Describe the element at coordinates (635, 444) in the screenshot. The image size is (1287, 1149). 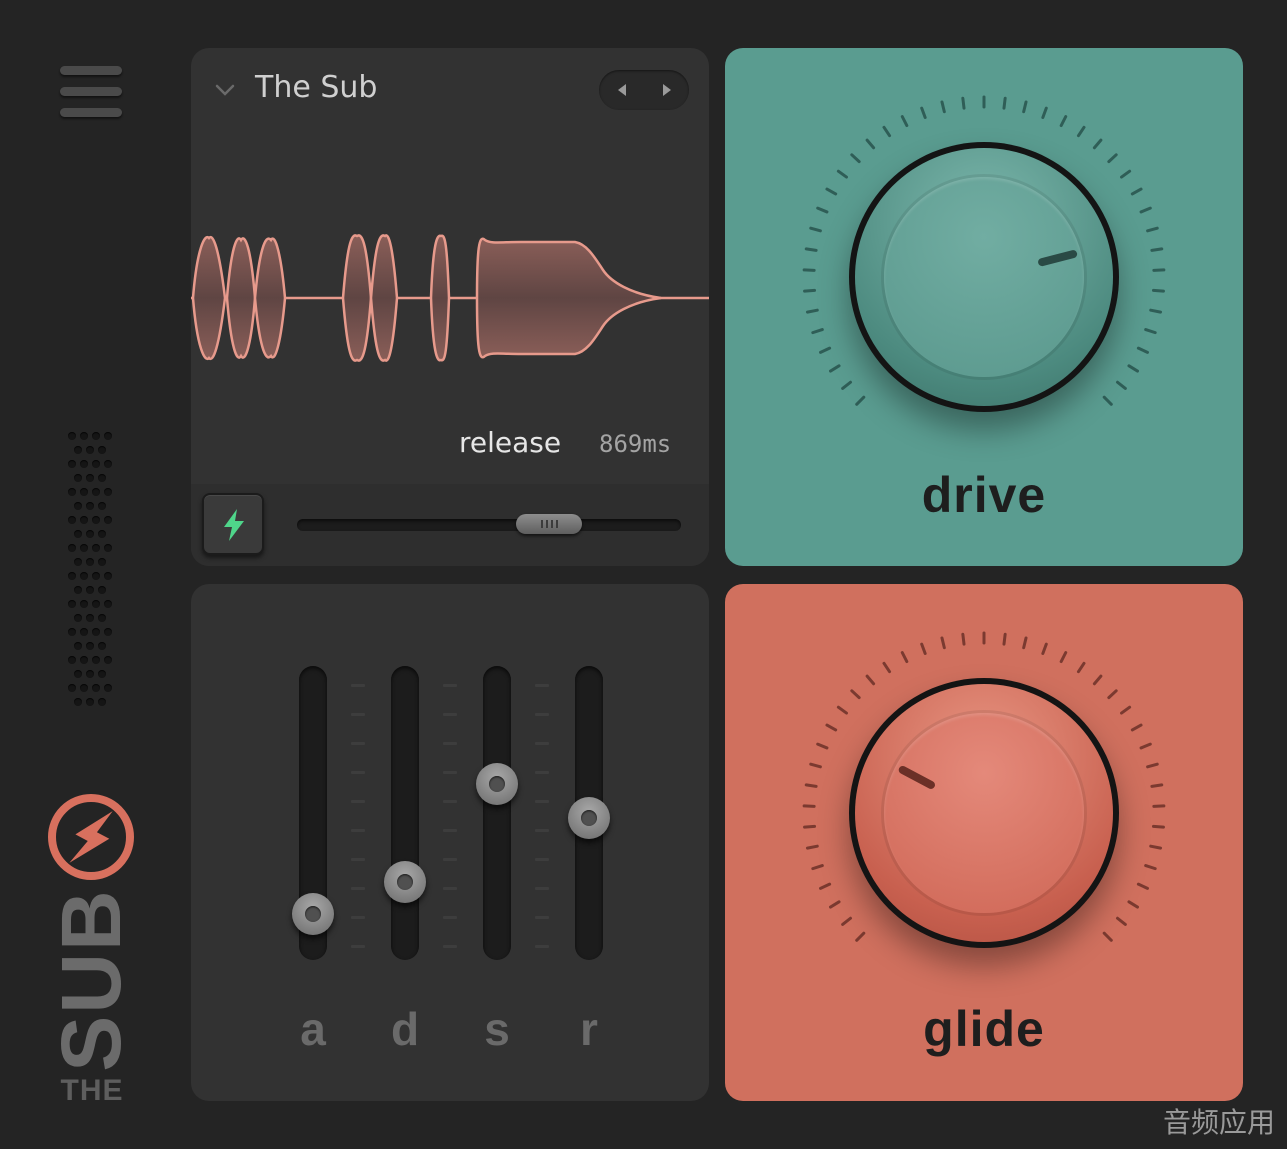
I see `param-value: 869ms` at that location.